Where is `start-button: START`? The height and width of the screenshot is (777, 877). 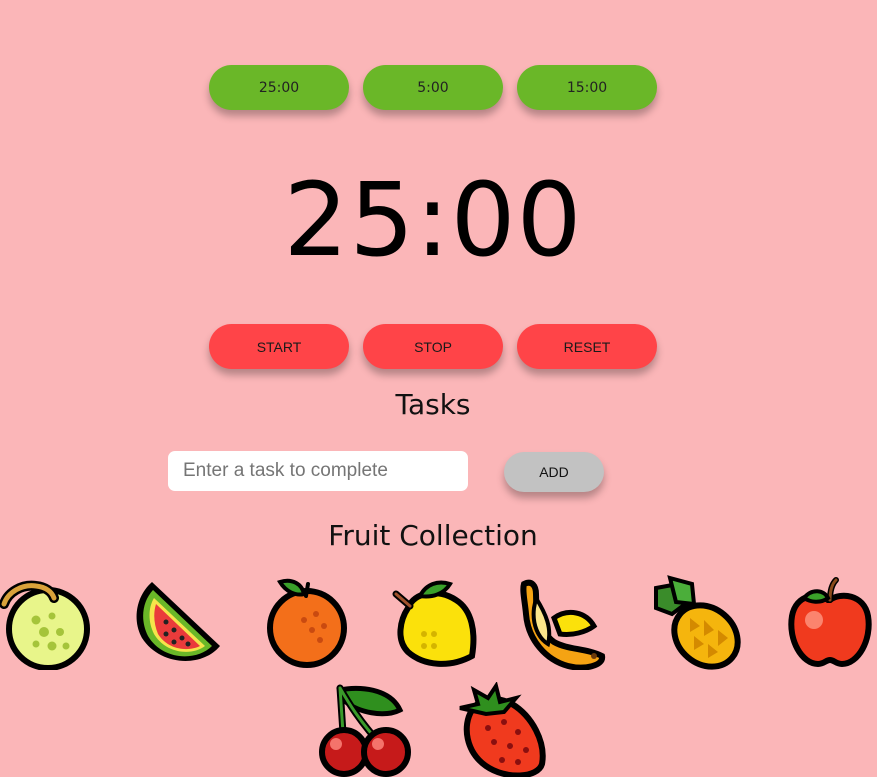 start-button: START is located at coordinates (279, 346).